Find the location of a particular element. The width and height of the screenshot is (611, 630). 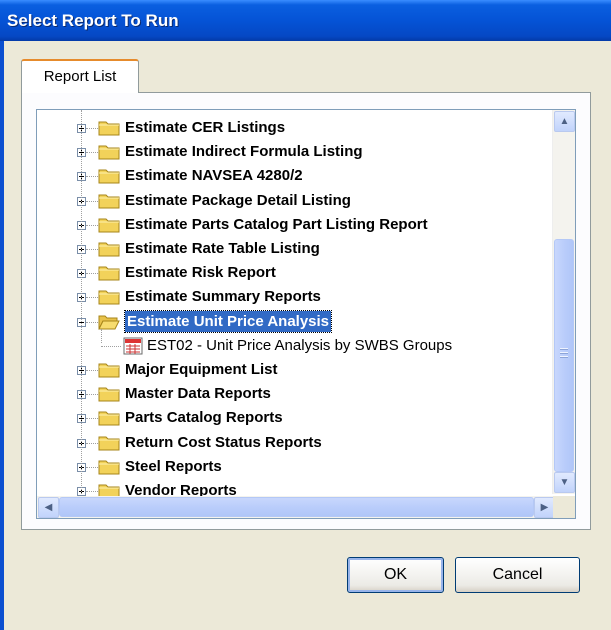

tree-item-label: Master Data Reports is located at coordinates (198, 393).